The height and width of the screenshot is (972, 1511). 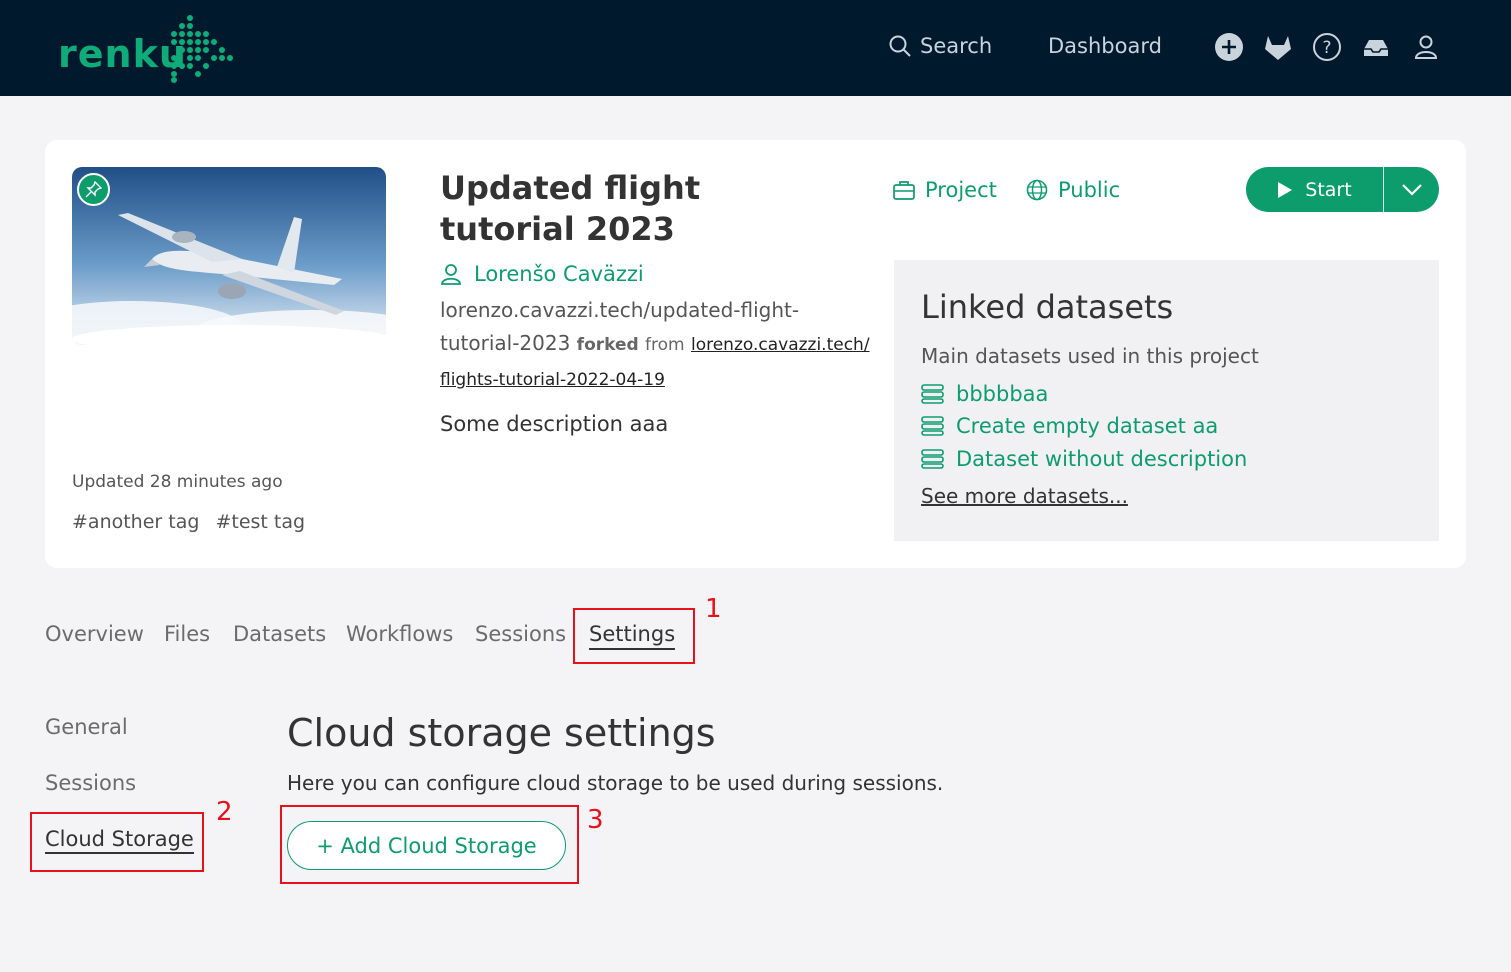 I want to click on annotation-number: 1, so click(x=713, y=609).